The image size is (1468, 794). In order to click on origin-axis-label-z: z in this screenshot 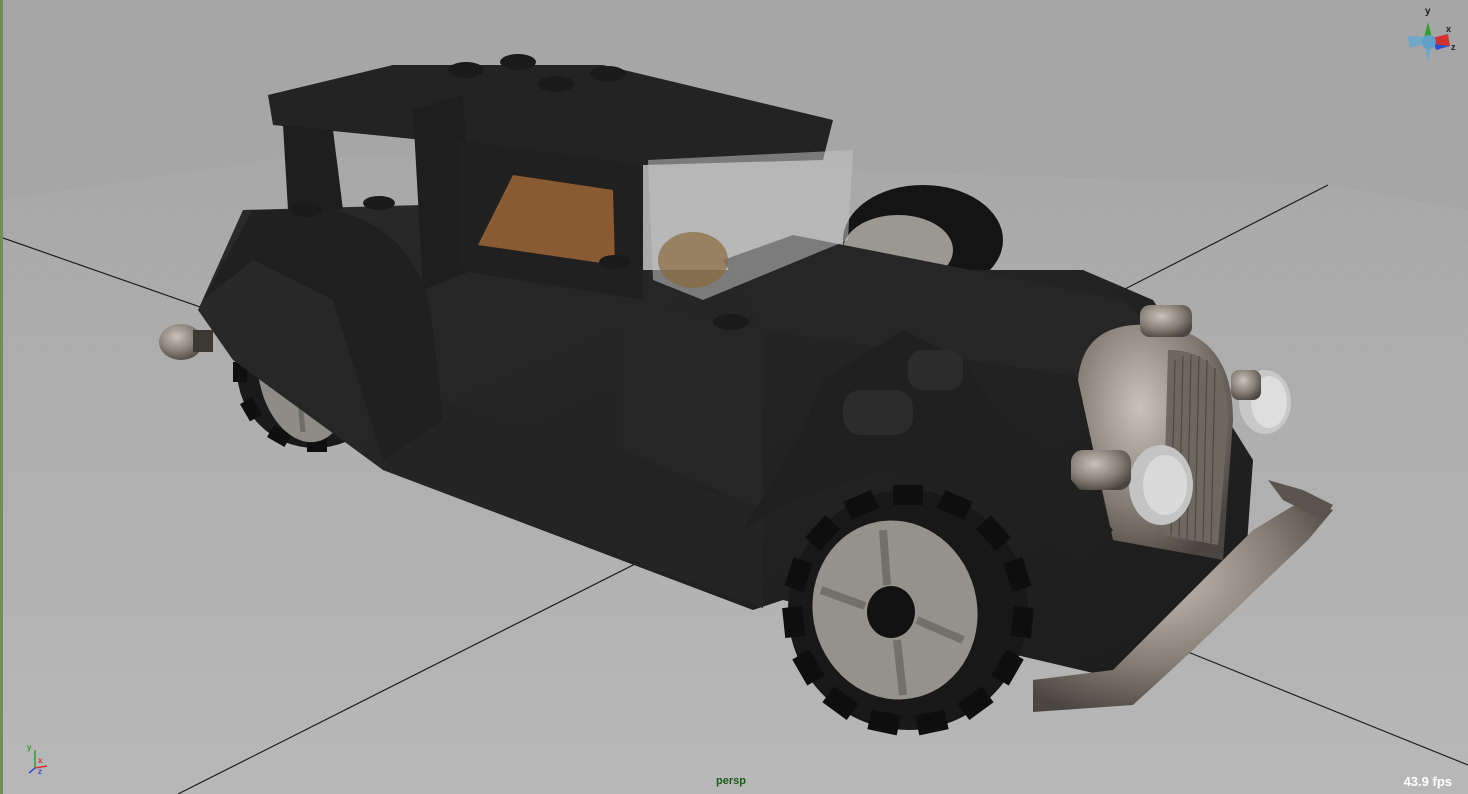, I will do `click(40, 771)`.